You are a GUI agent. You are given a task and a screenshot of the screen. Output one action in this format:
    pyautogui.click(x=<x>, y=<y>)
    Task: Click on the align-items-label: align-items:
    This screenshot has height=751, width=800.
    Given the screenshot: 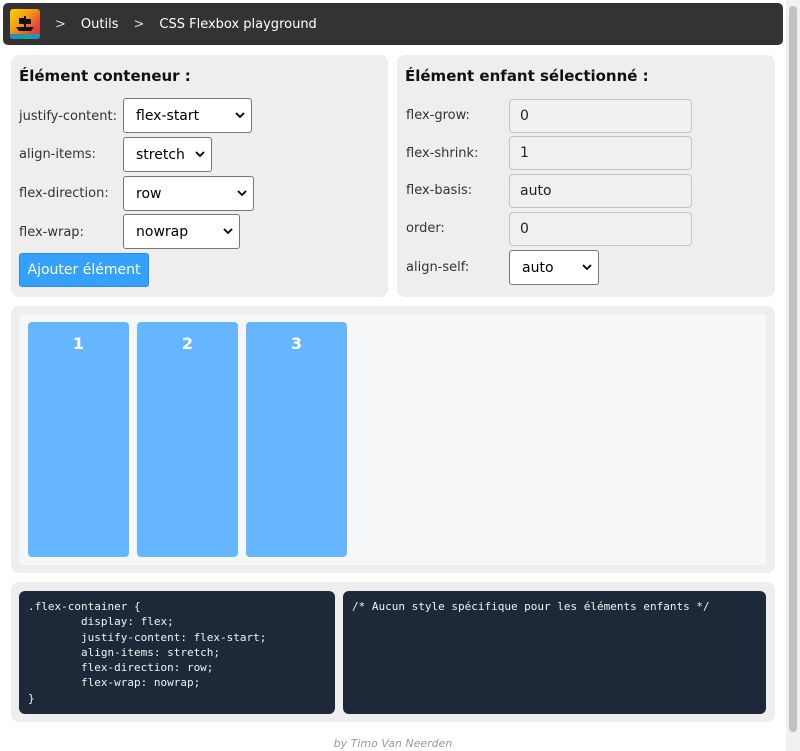 What is the action you would take?
    pyautogui.click(x=57, y=154)
    